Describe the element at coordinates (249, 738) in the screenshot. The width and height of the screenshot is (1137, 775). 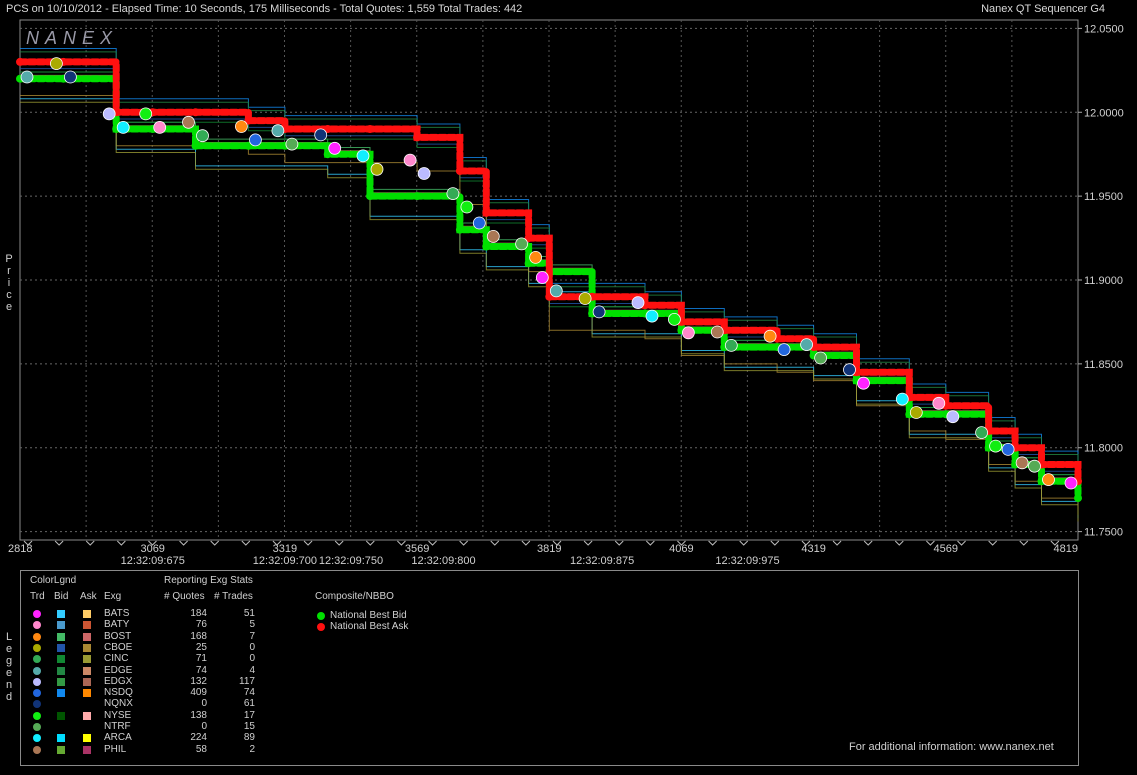
I see `trade-count: 89` at that location.